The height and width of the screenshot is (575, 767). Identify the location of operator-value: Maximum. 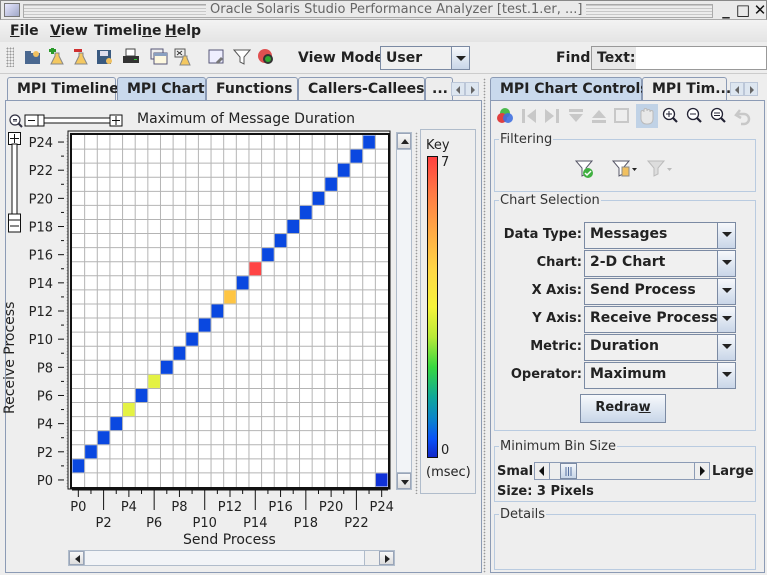
(628, 374).